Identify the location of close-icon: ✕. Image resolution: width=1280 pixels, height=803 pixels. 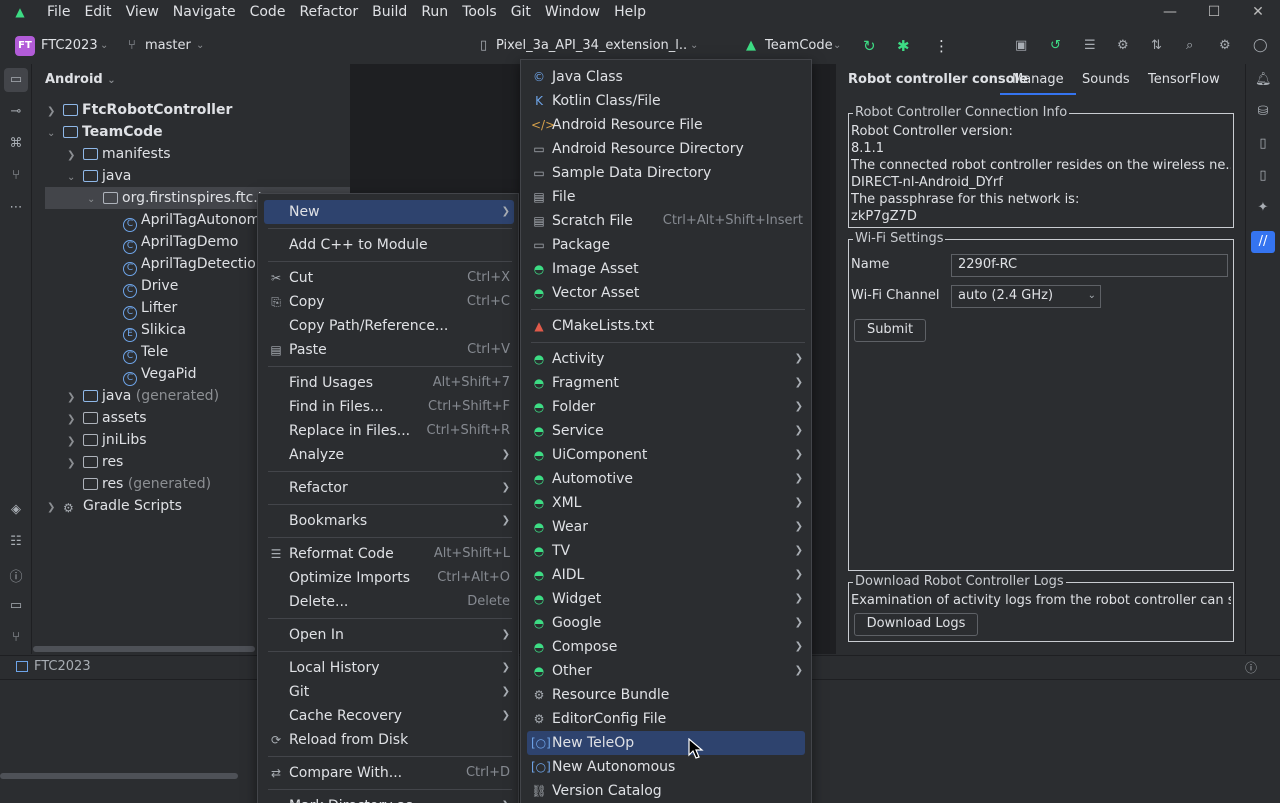
(1258, 12).